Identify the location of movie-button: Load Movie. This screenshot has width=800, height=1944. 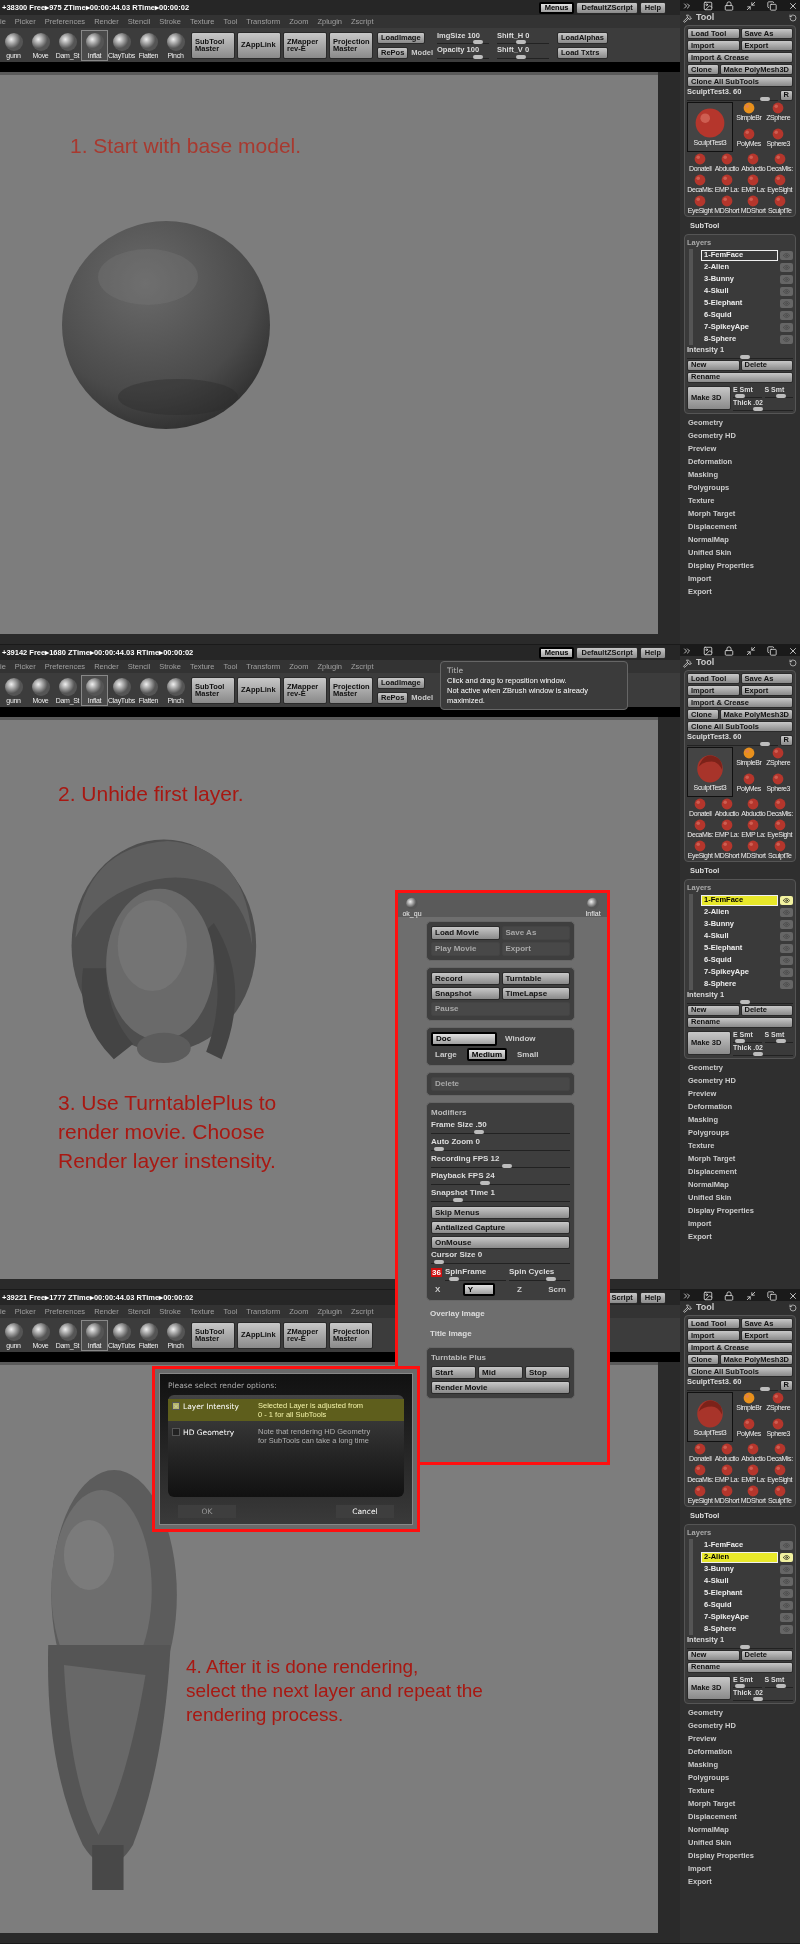
(465, 933).